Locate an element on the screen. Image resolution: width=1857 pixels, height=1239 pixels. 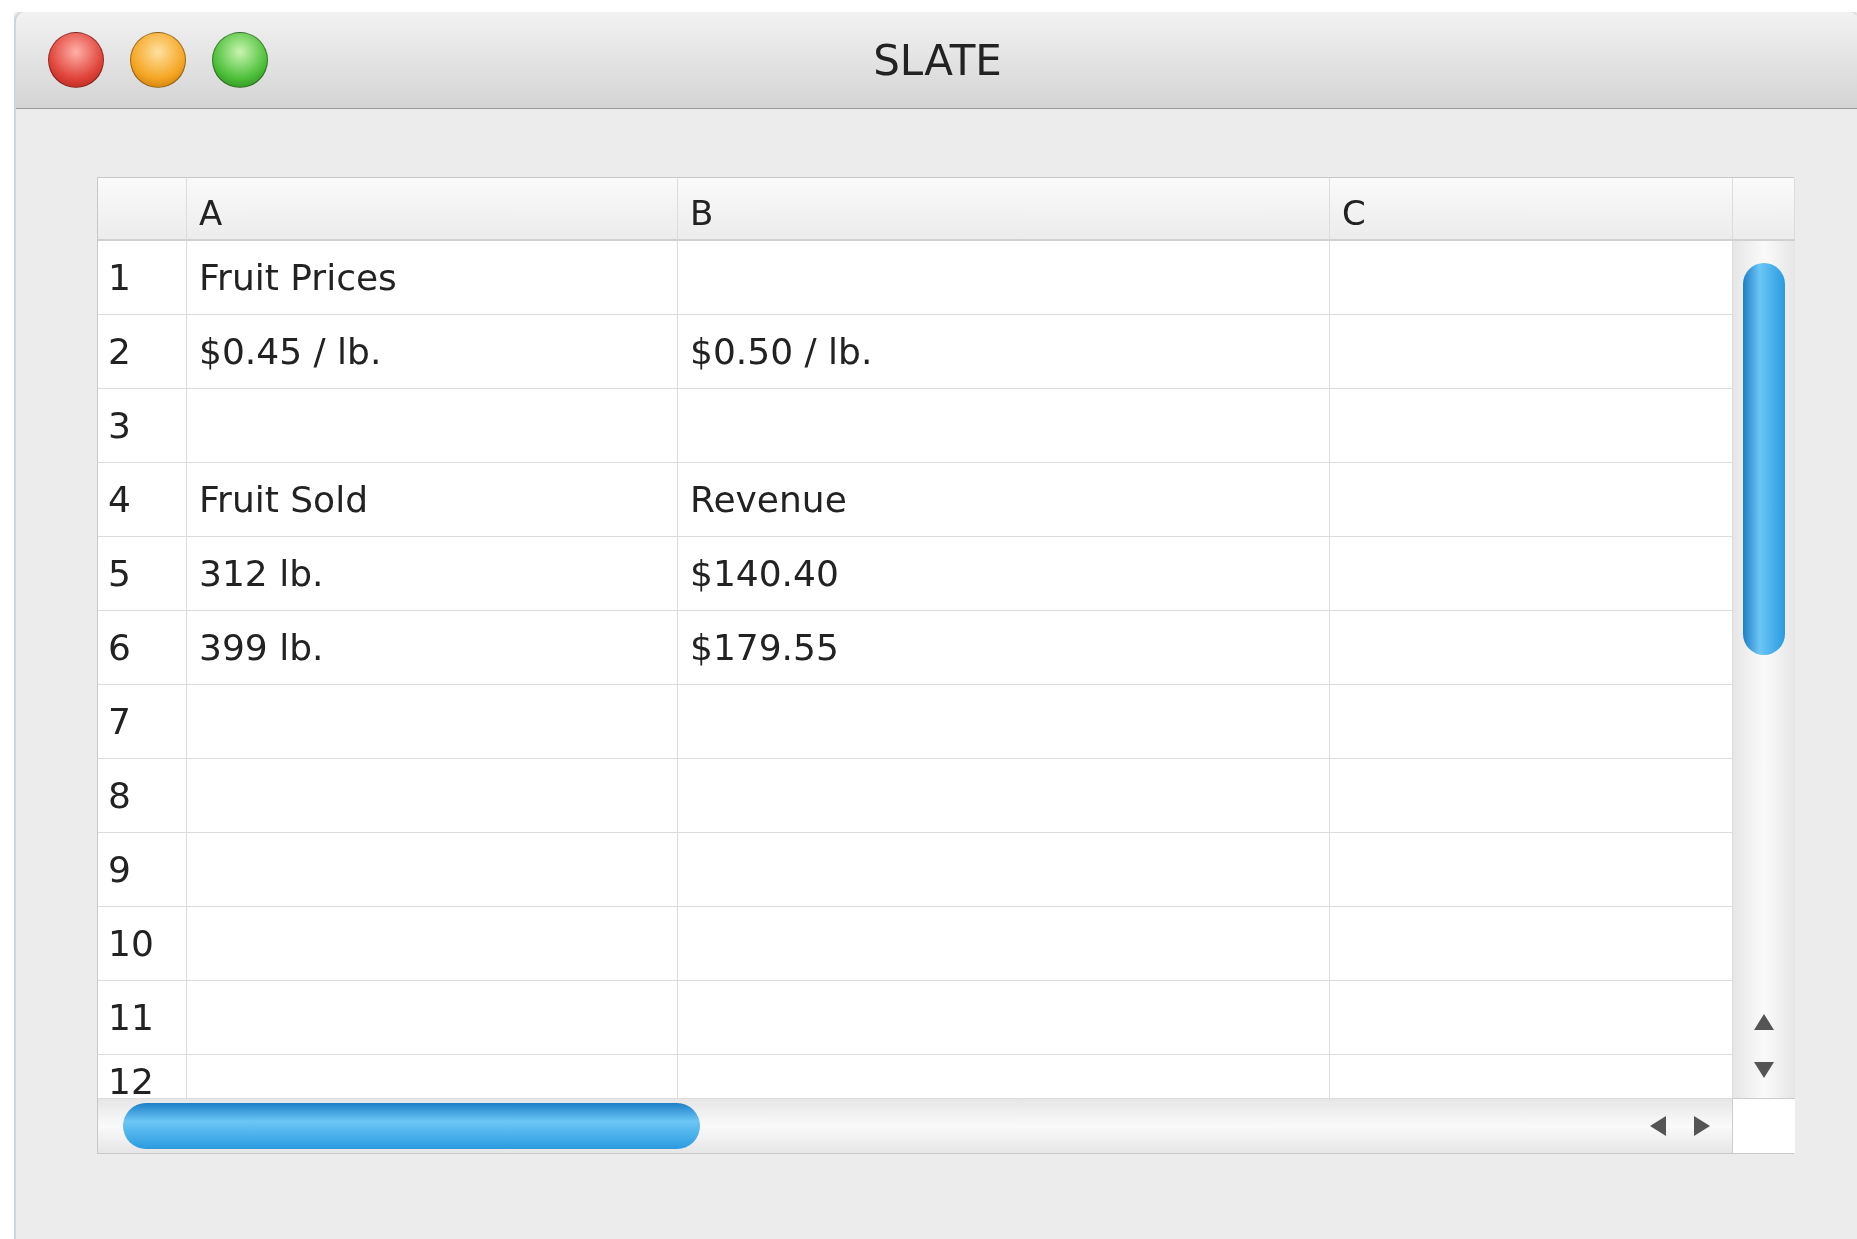
table-cell: $0.50 / lb. is located at coordinates (781, 351).